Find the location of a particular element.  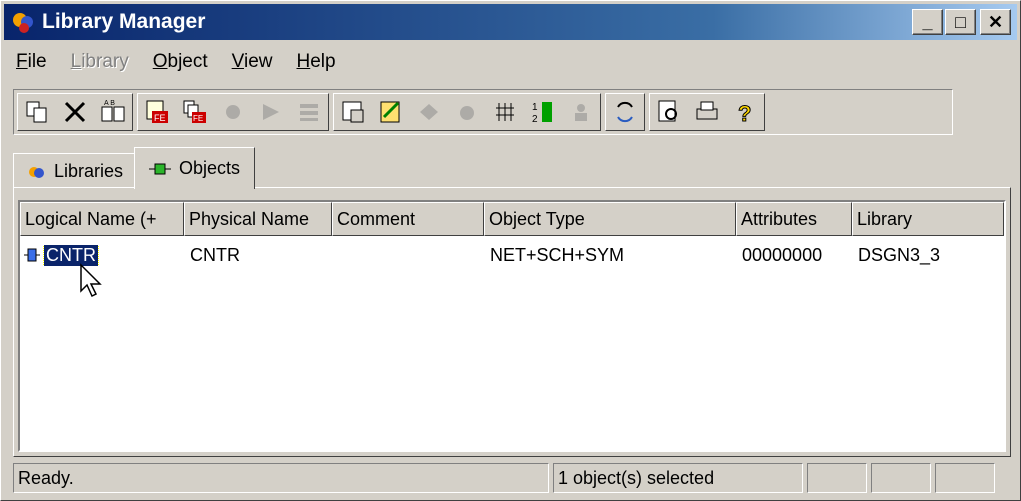

grid-icon is located at coordinates (505, 112).